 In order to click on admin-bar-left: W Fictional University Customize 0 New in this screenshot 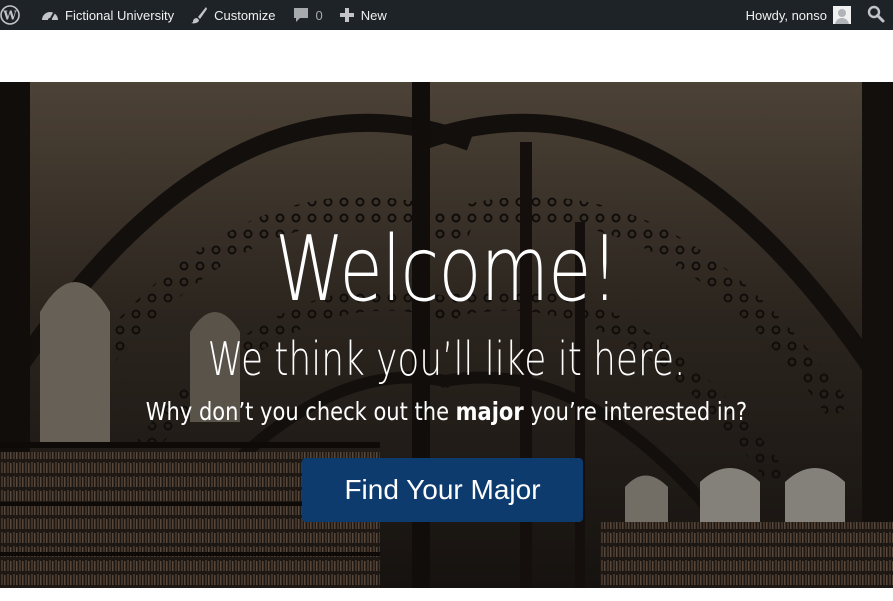, I will do `click(197, 15)`.